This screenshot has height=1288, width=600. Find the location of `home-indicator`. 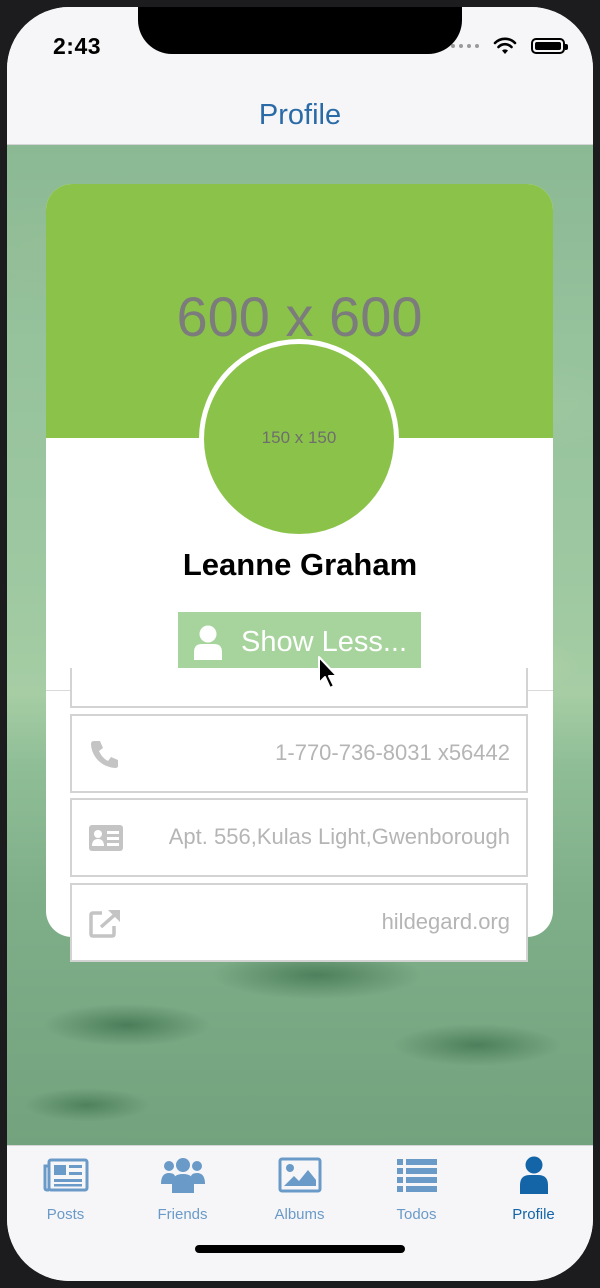

home-indicator is located at coordinates (300, 1249).